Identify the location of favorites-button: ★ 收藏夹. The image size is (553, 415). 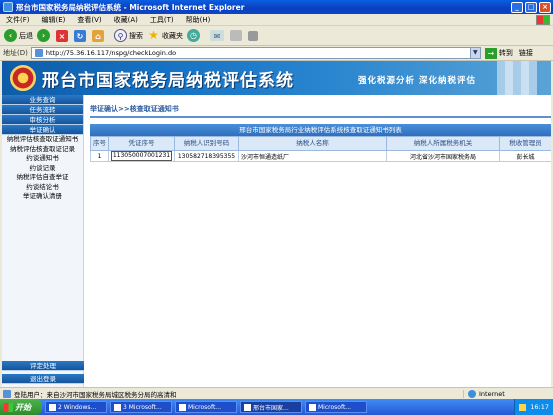
(165, 35).